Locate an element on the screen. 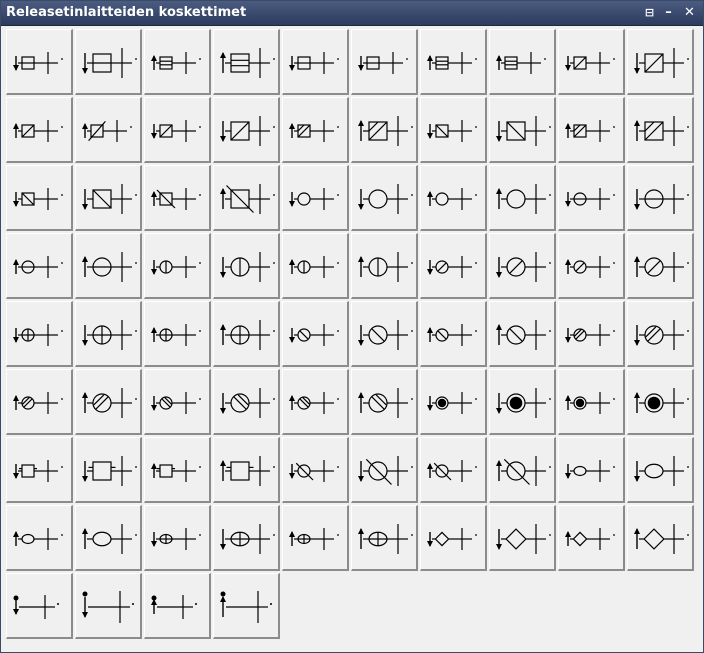 Image resolution: width=704 pixels, height=653 pixels. symbol-button-contact-large-diamond-down is located at coordinates (522, 538).